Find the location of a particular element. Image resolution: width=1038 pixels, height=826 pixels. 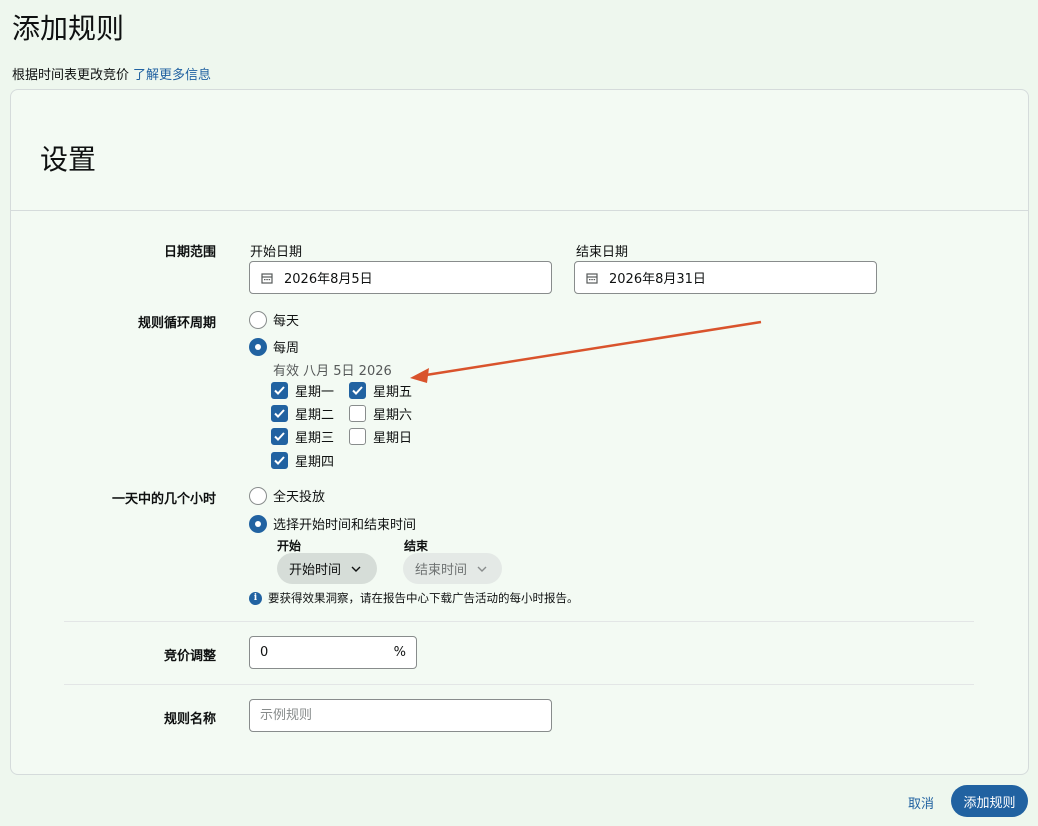

end-date-value: 2026年8月31日 is located at coordinates (657, 279).